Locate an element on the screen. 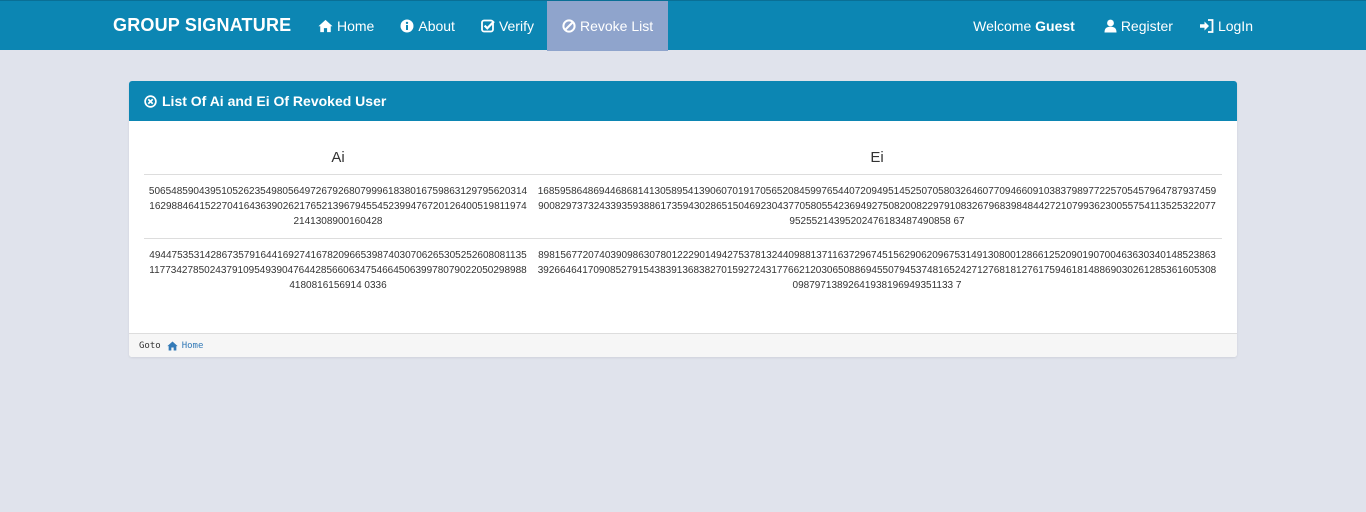 Image resolution: width=1366 pixels, height=512 pixels. nav-register: Register is located at coordinates (1138, 26).